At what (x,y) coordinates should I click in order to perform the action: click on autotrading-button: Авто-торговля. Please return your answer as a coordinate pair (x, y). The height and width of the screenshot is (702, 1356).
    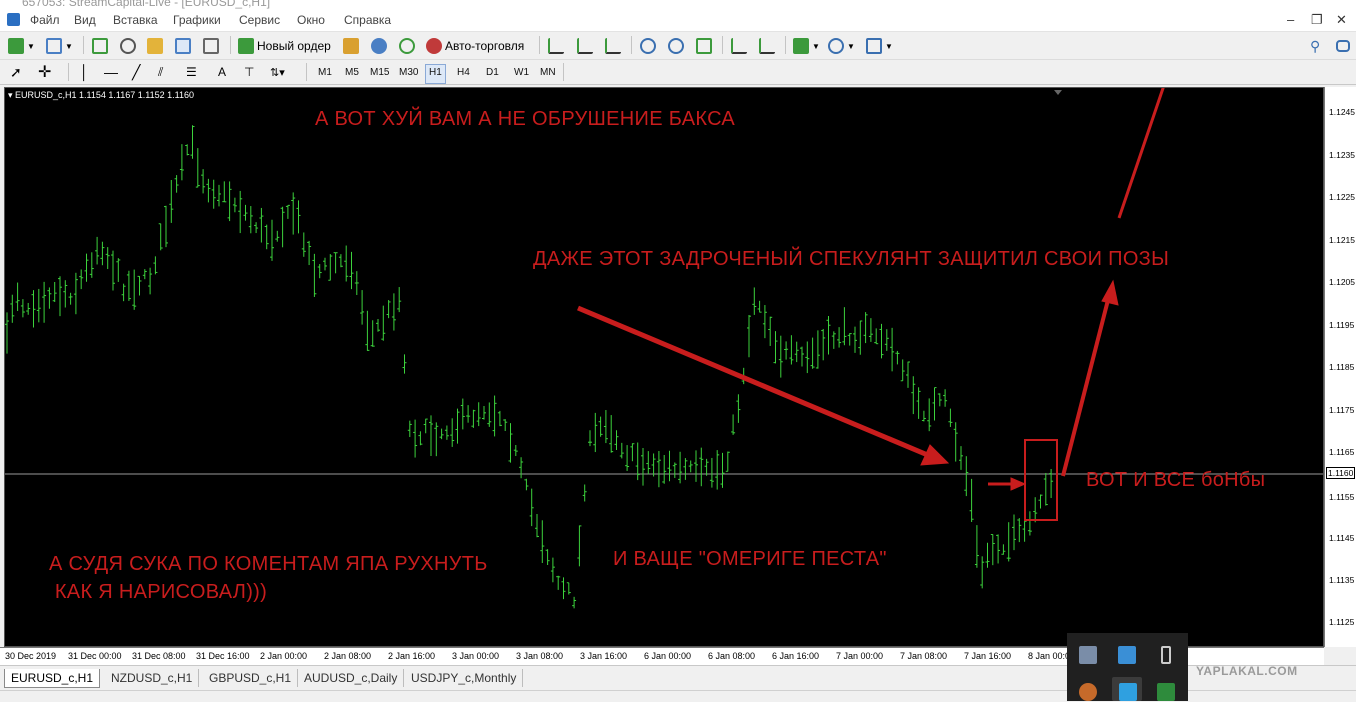
    Looking at the image, I should click on (475, 46).